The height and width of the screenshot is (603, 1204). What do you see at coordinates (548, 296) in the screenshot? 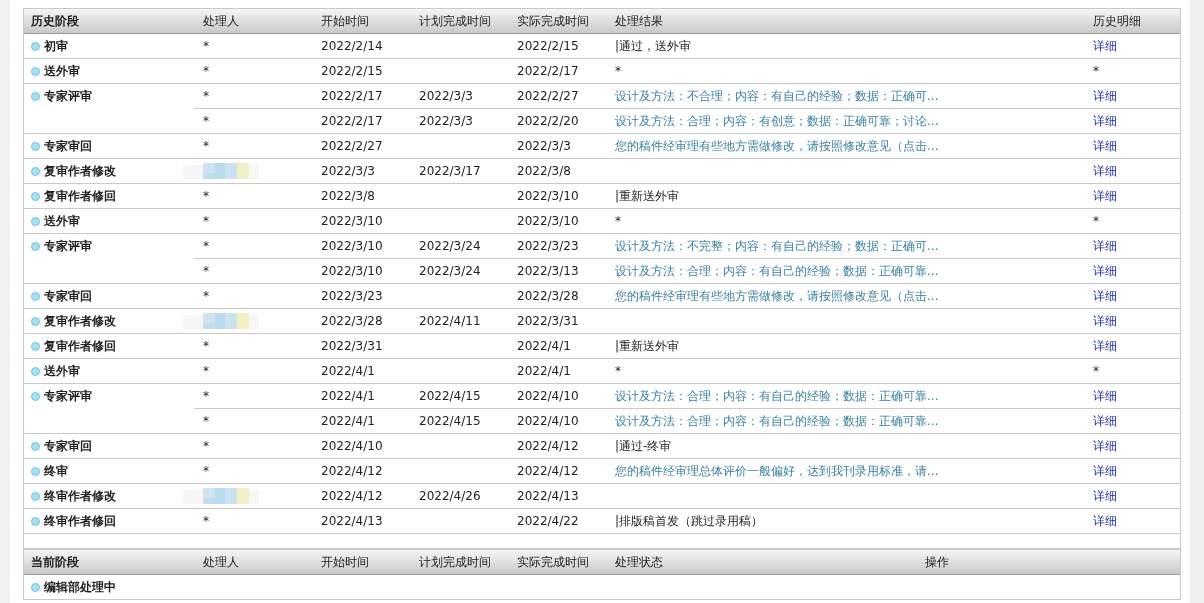
I see `date-text: 2022/3/28` at bounding box center [548, 296].